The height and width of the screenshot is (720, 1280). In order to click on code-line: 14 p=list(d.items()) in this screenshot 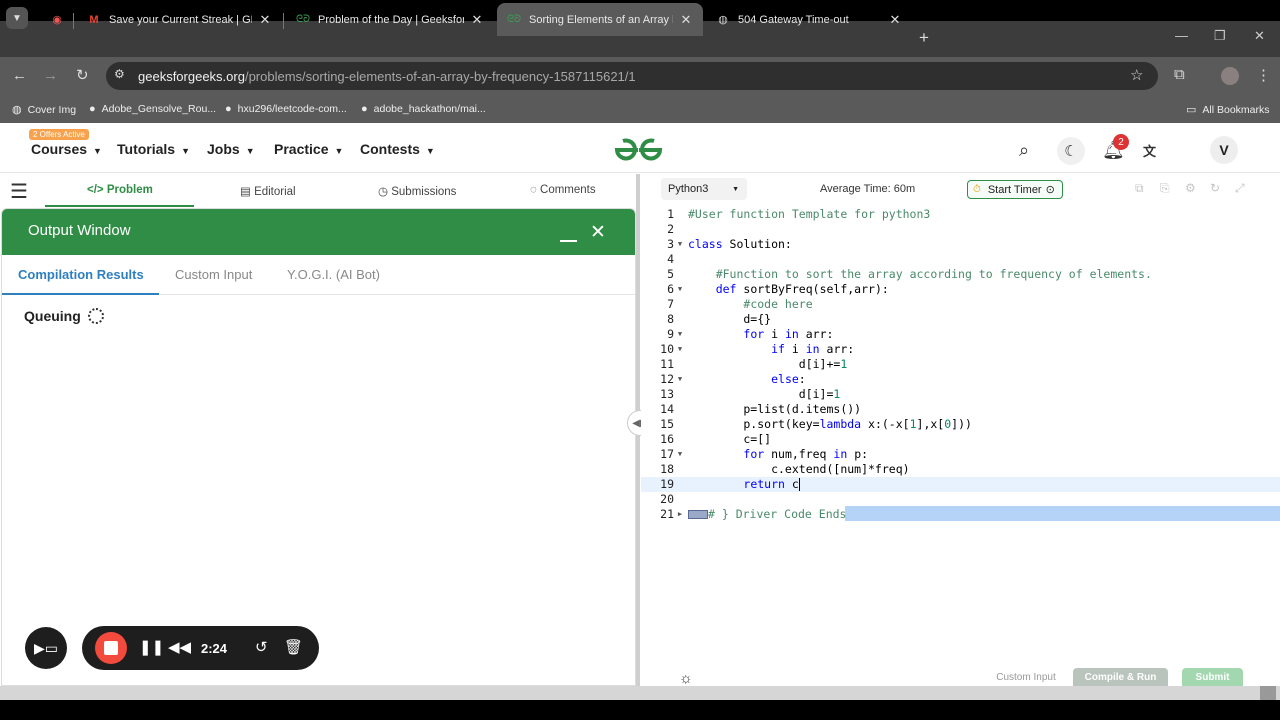, I will do `click(960, 409)`.